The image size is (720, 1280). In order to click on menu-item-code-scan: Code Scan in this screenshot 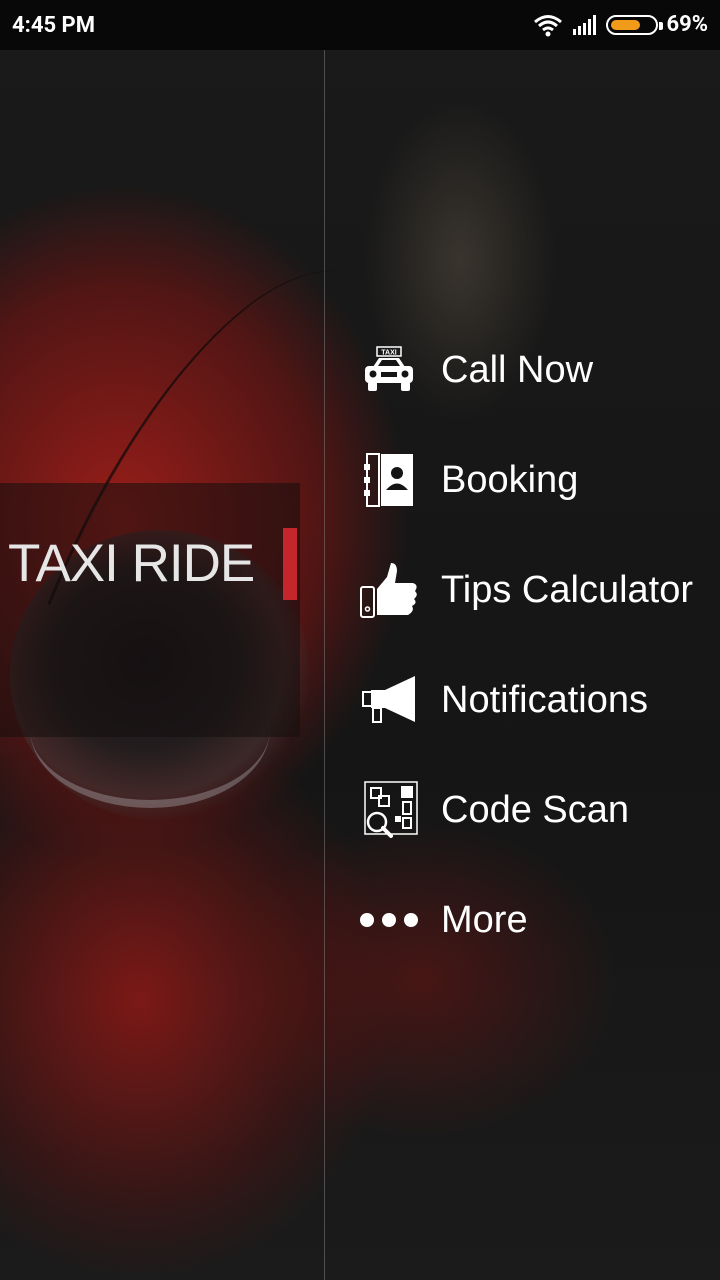, I will do `click(539, 810)`.